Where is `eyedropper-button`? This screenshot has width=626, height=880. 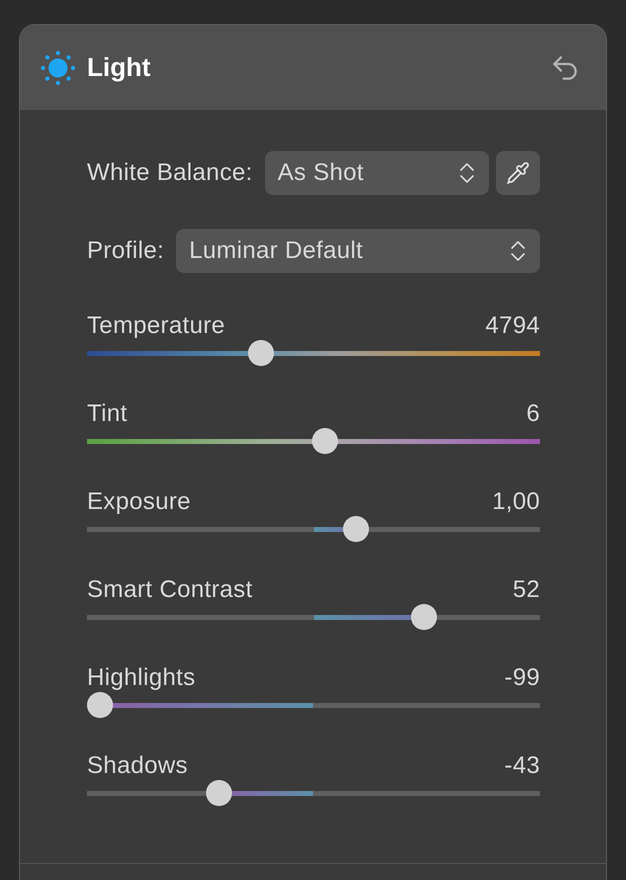
eyedropper-button is located at coordinates (518, 173).